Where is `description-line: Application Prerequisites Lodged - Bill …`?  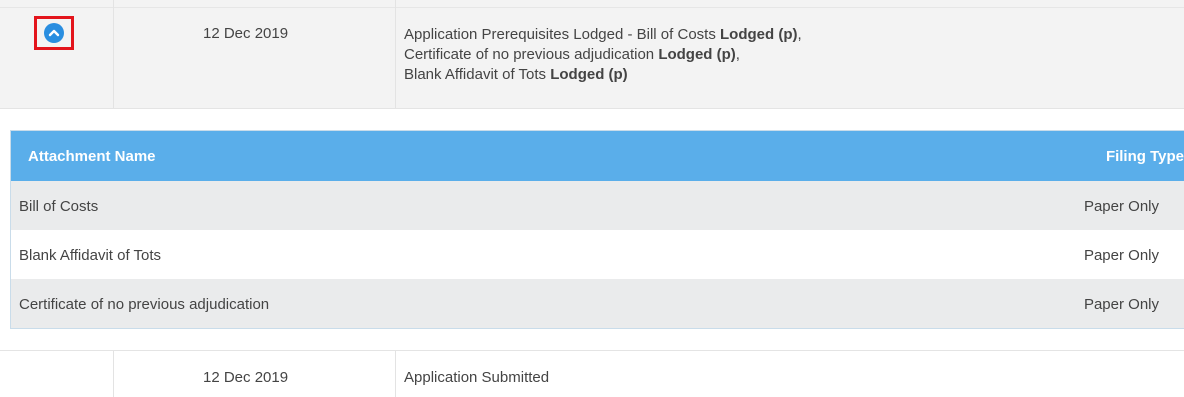
description-line: Application Prerequisites Lodged - Bill … is located at coordinates (603, 34).